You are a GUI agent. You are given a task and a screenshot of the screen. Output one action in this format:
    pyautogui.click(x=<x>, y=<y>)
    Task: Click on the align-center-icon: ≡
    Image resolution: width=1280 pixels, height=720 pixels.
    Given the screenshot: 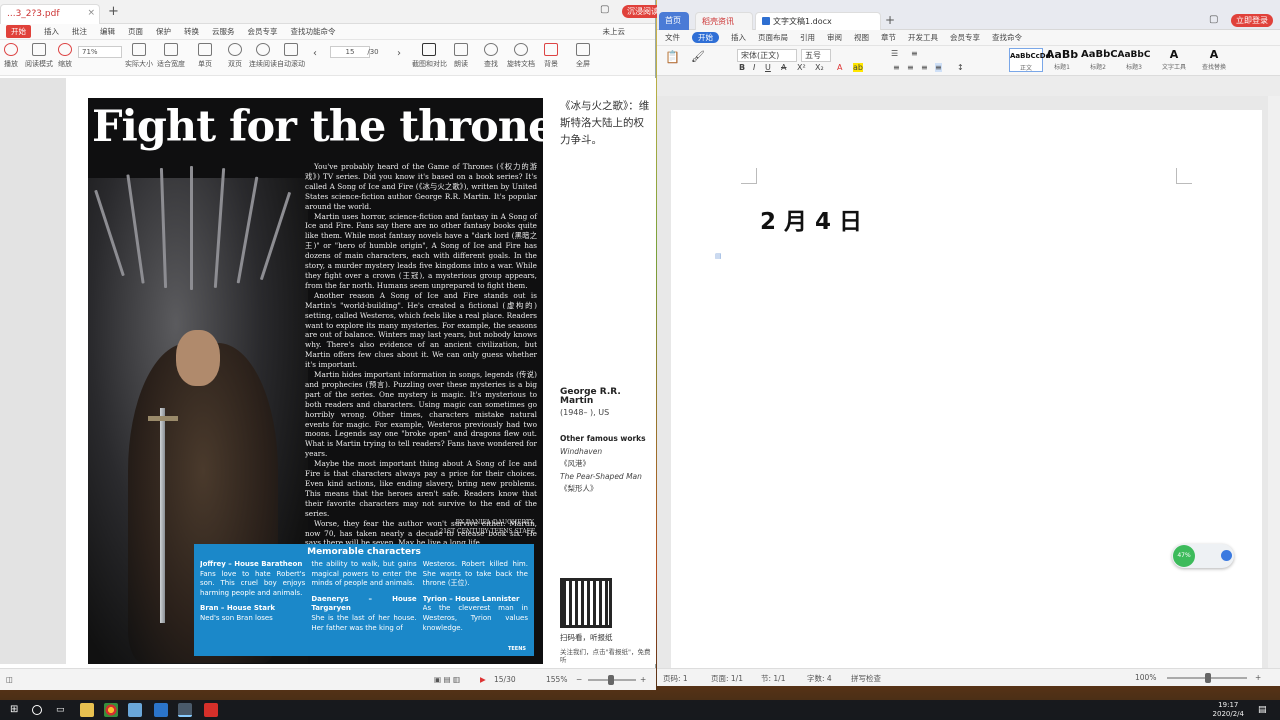 What is the action you would take?
    pyautogui.click(x=910, y=67)
    